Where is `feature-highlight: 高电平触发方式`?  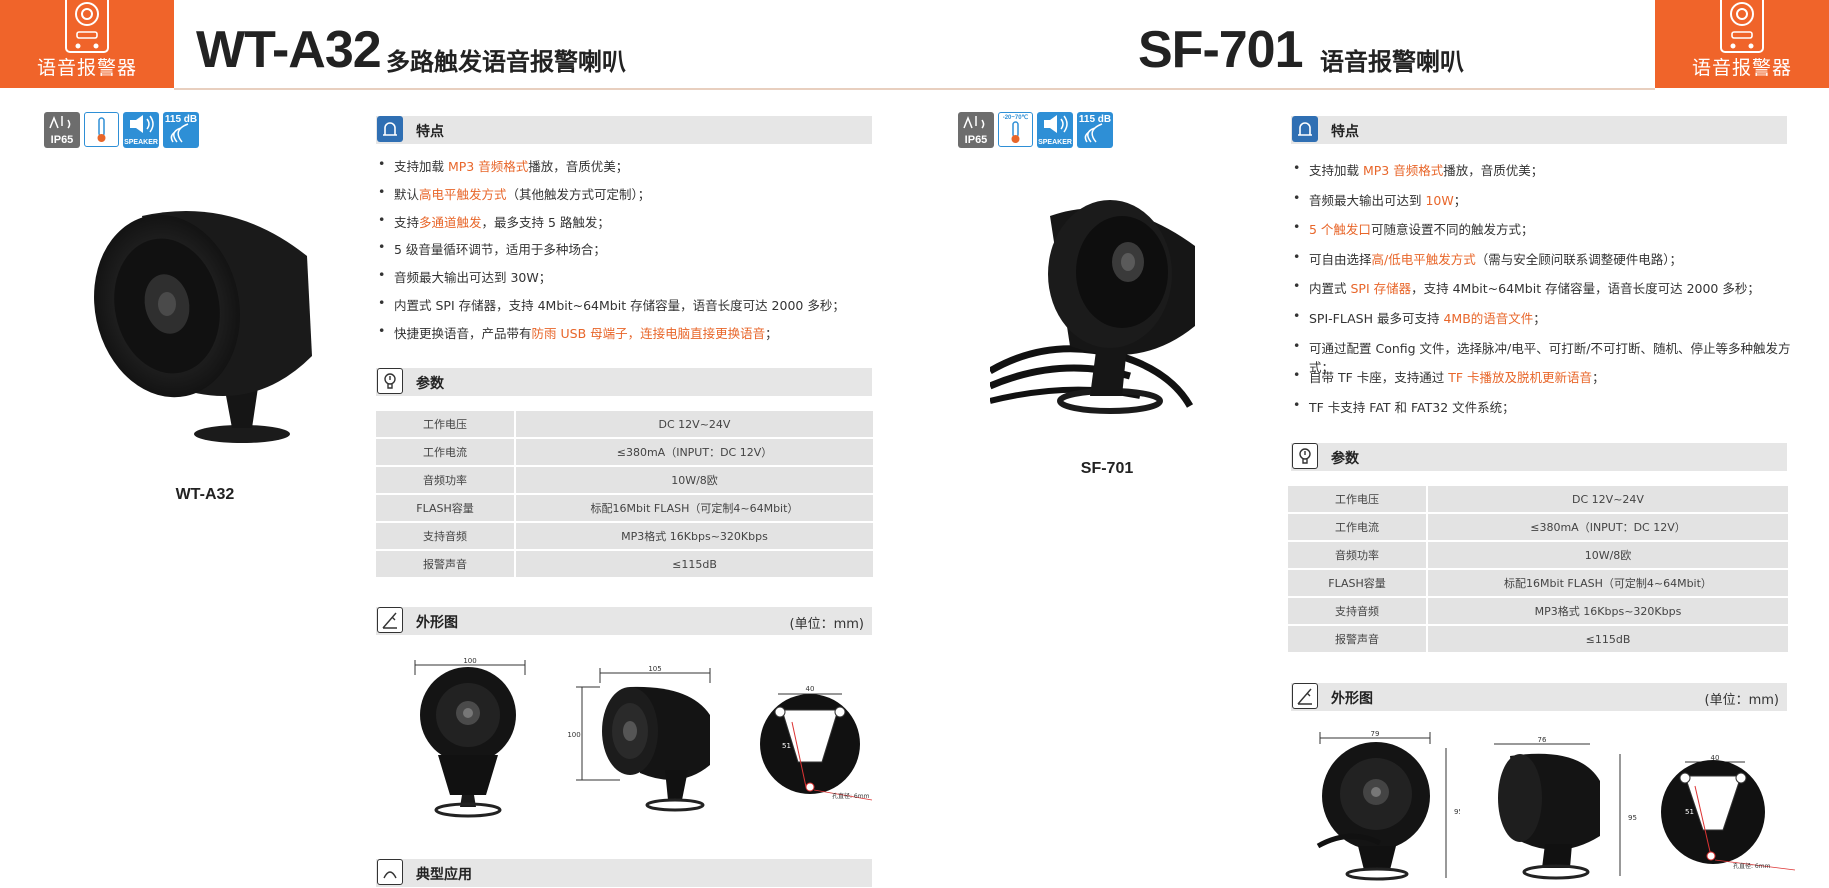
feature-highlight: 高电平触发方式 is located at coordinates (463, 194).